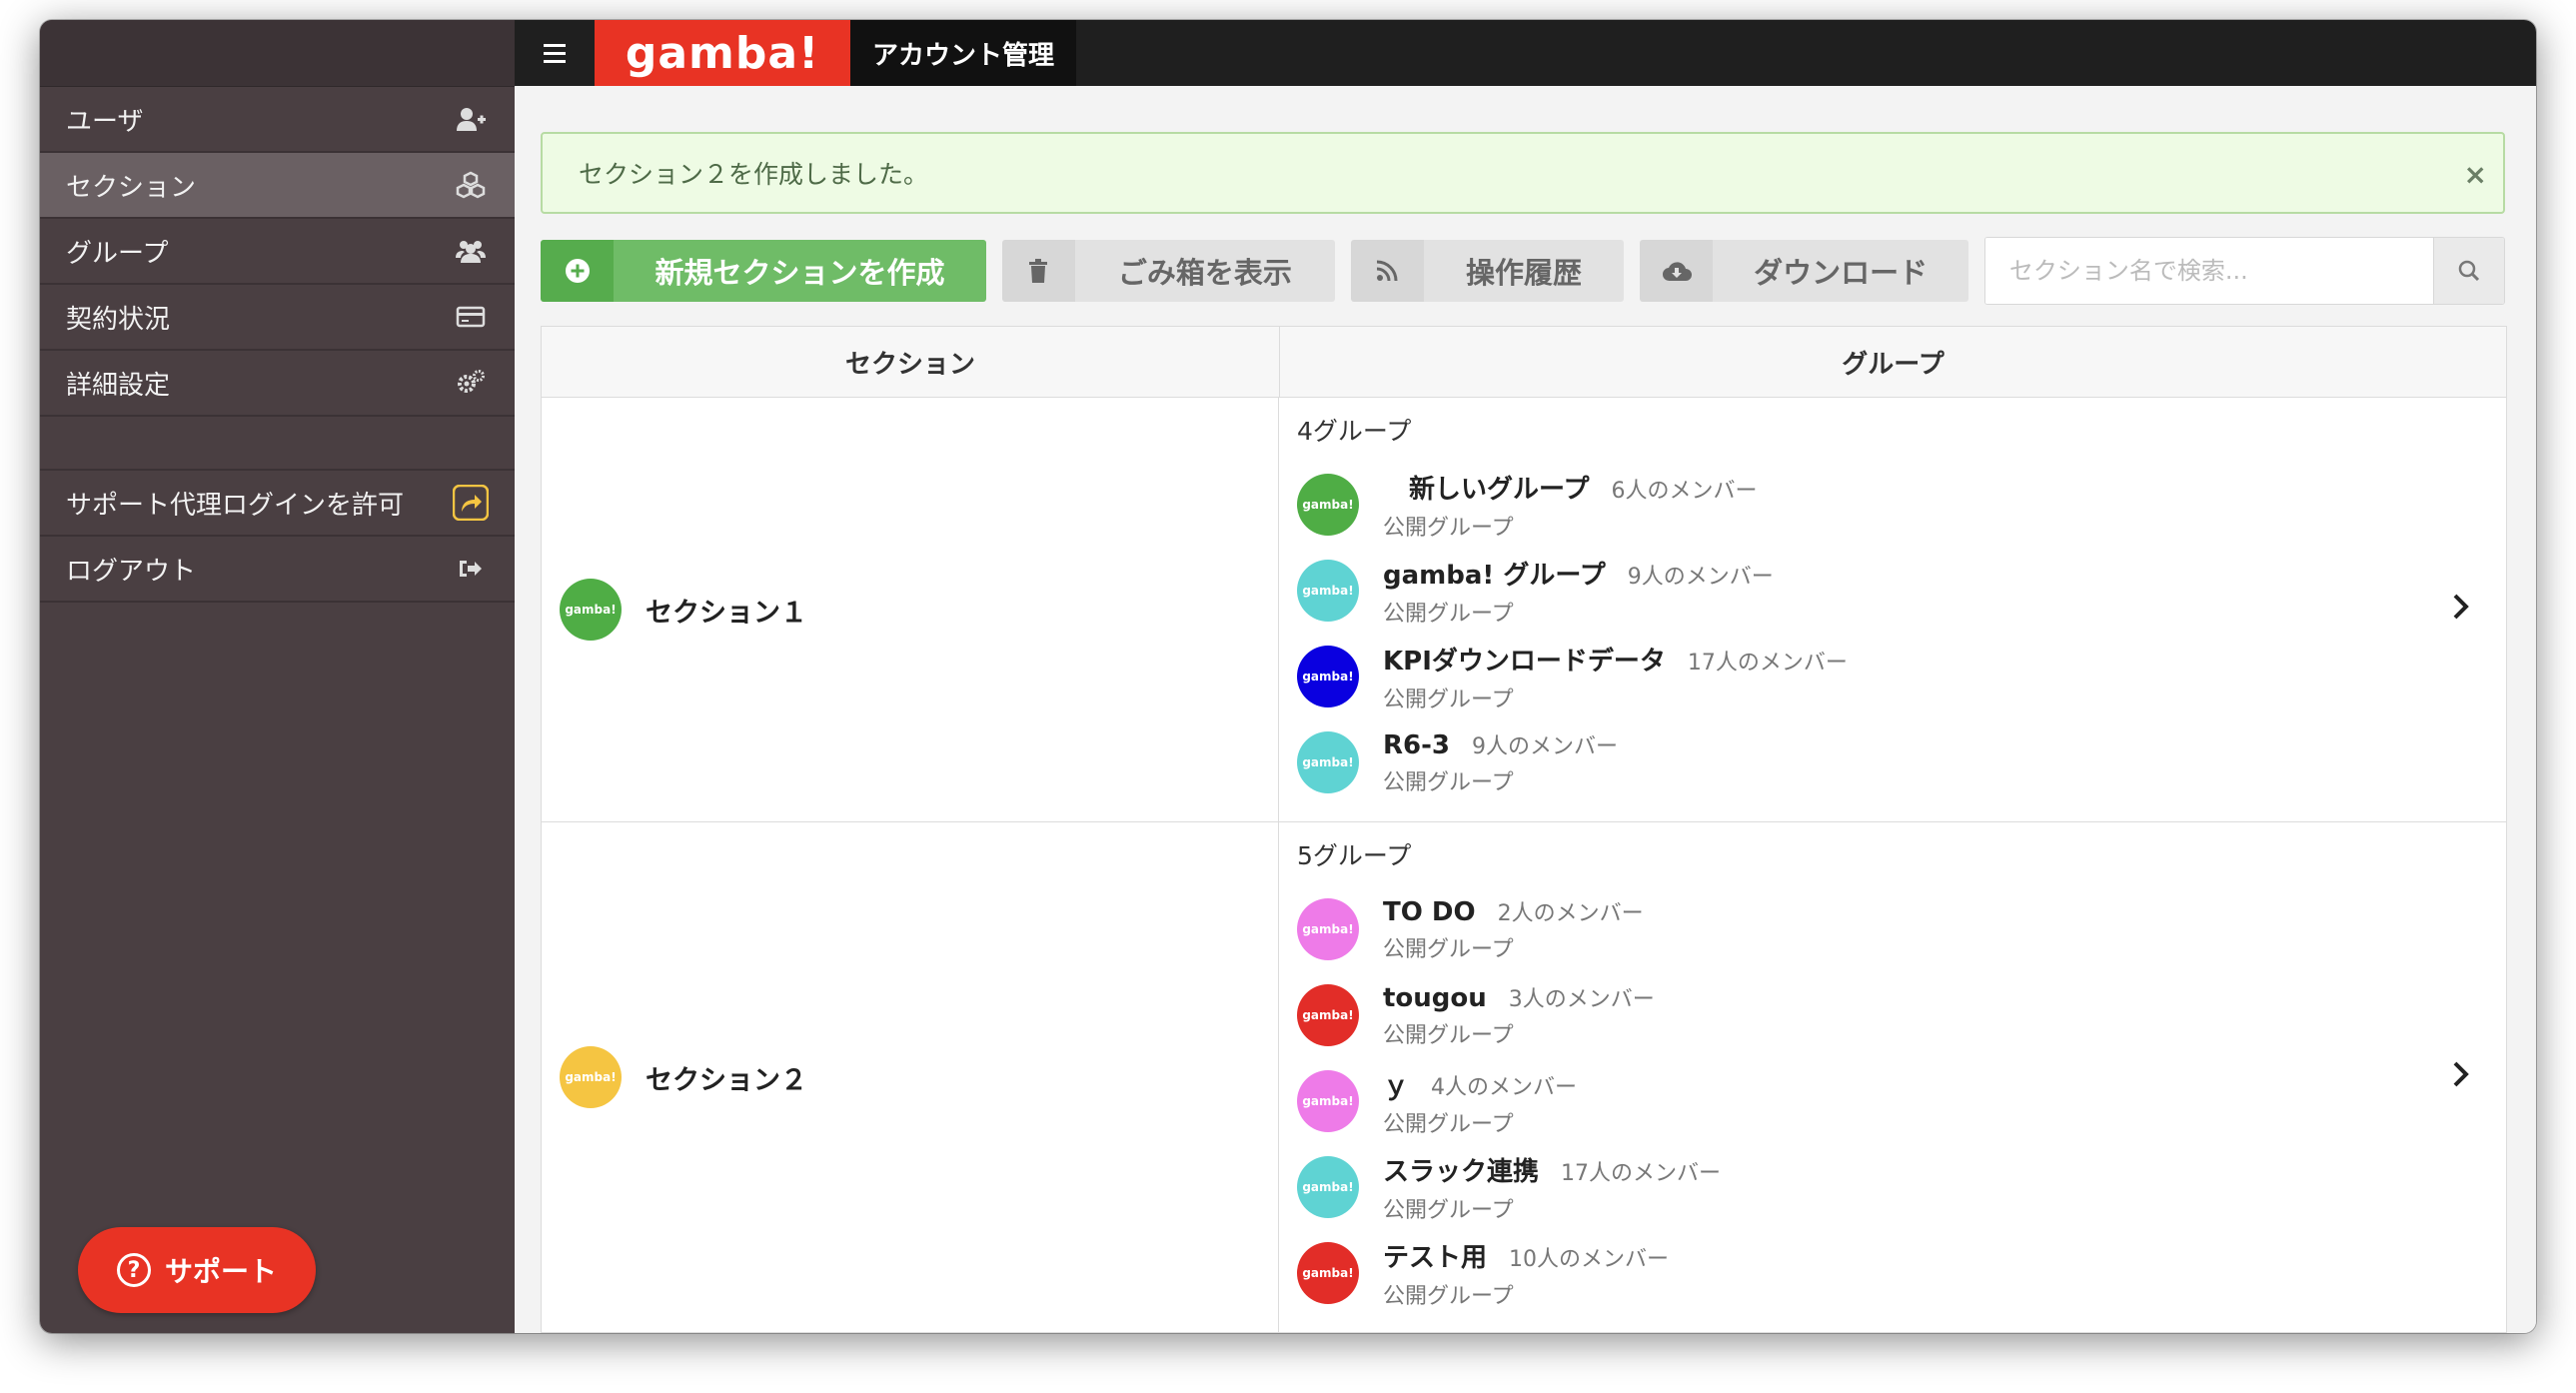 The height and width of the screenshot is (1393, 2576). I want to click on search-icon, so click(2468, 271).